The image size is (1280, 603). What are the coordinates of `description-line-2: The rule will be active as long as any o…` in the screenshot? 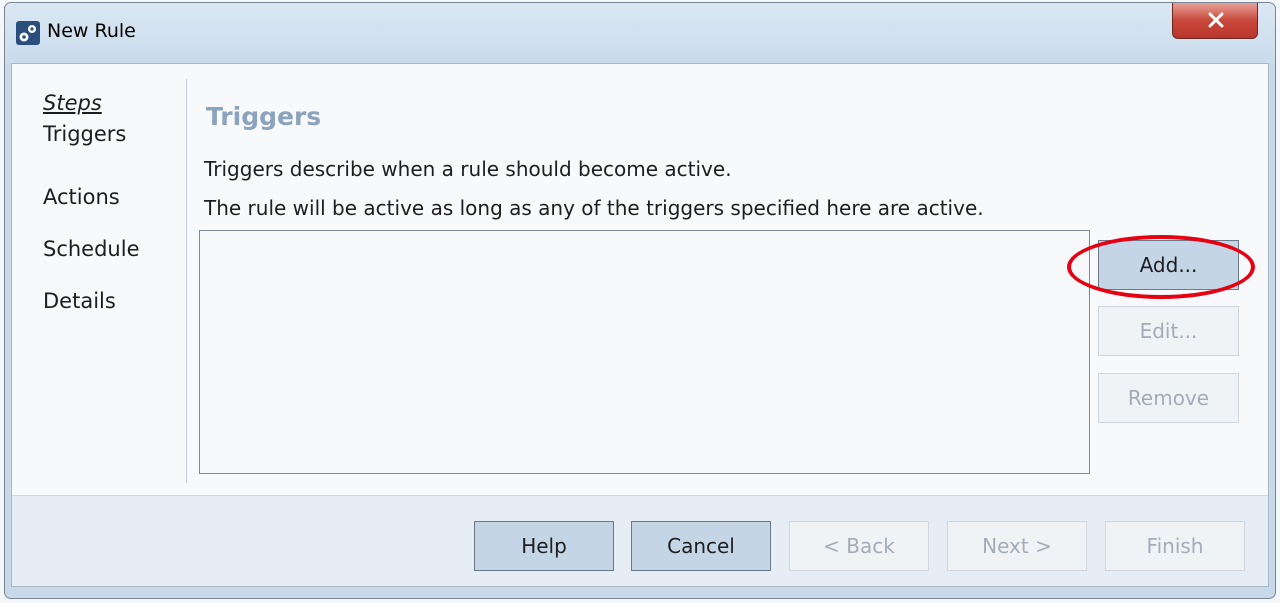 It's located at (594, 208).